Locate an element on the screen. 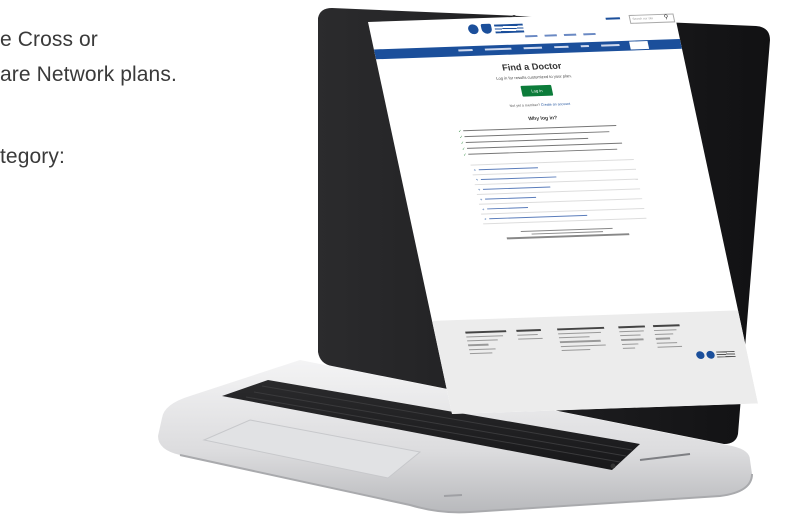  login-button: Log in is located at coordinates (536, 90).